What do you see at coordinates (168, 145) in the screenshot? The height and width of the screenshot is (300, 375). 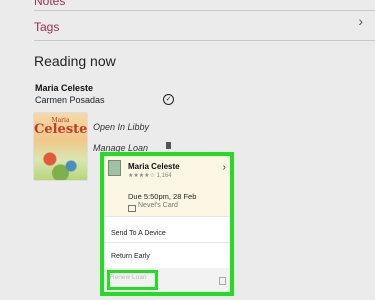 I see `phone-icon` at bounding box center [168, 145].